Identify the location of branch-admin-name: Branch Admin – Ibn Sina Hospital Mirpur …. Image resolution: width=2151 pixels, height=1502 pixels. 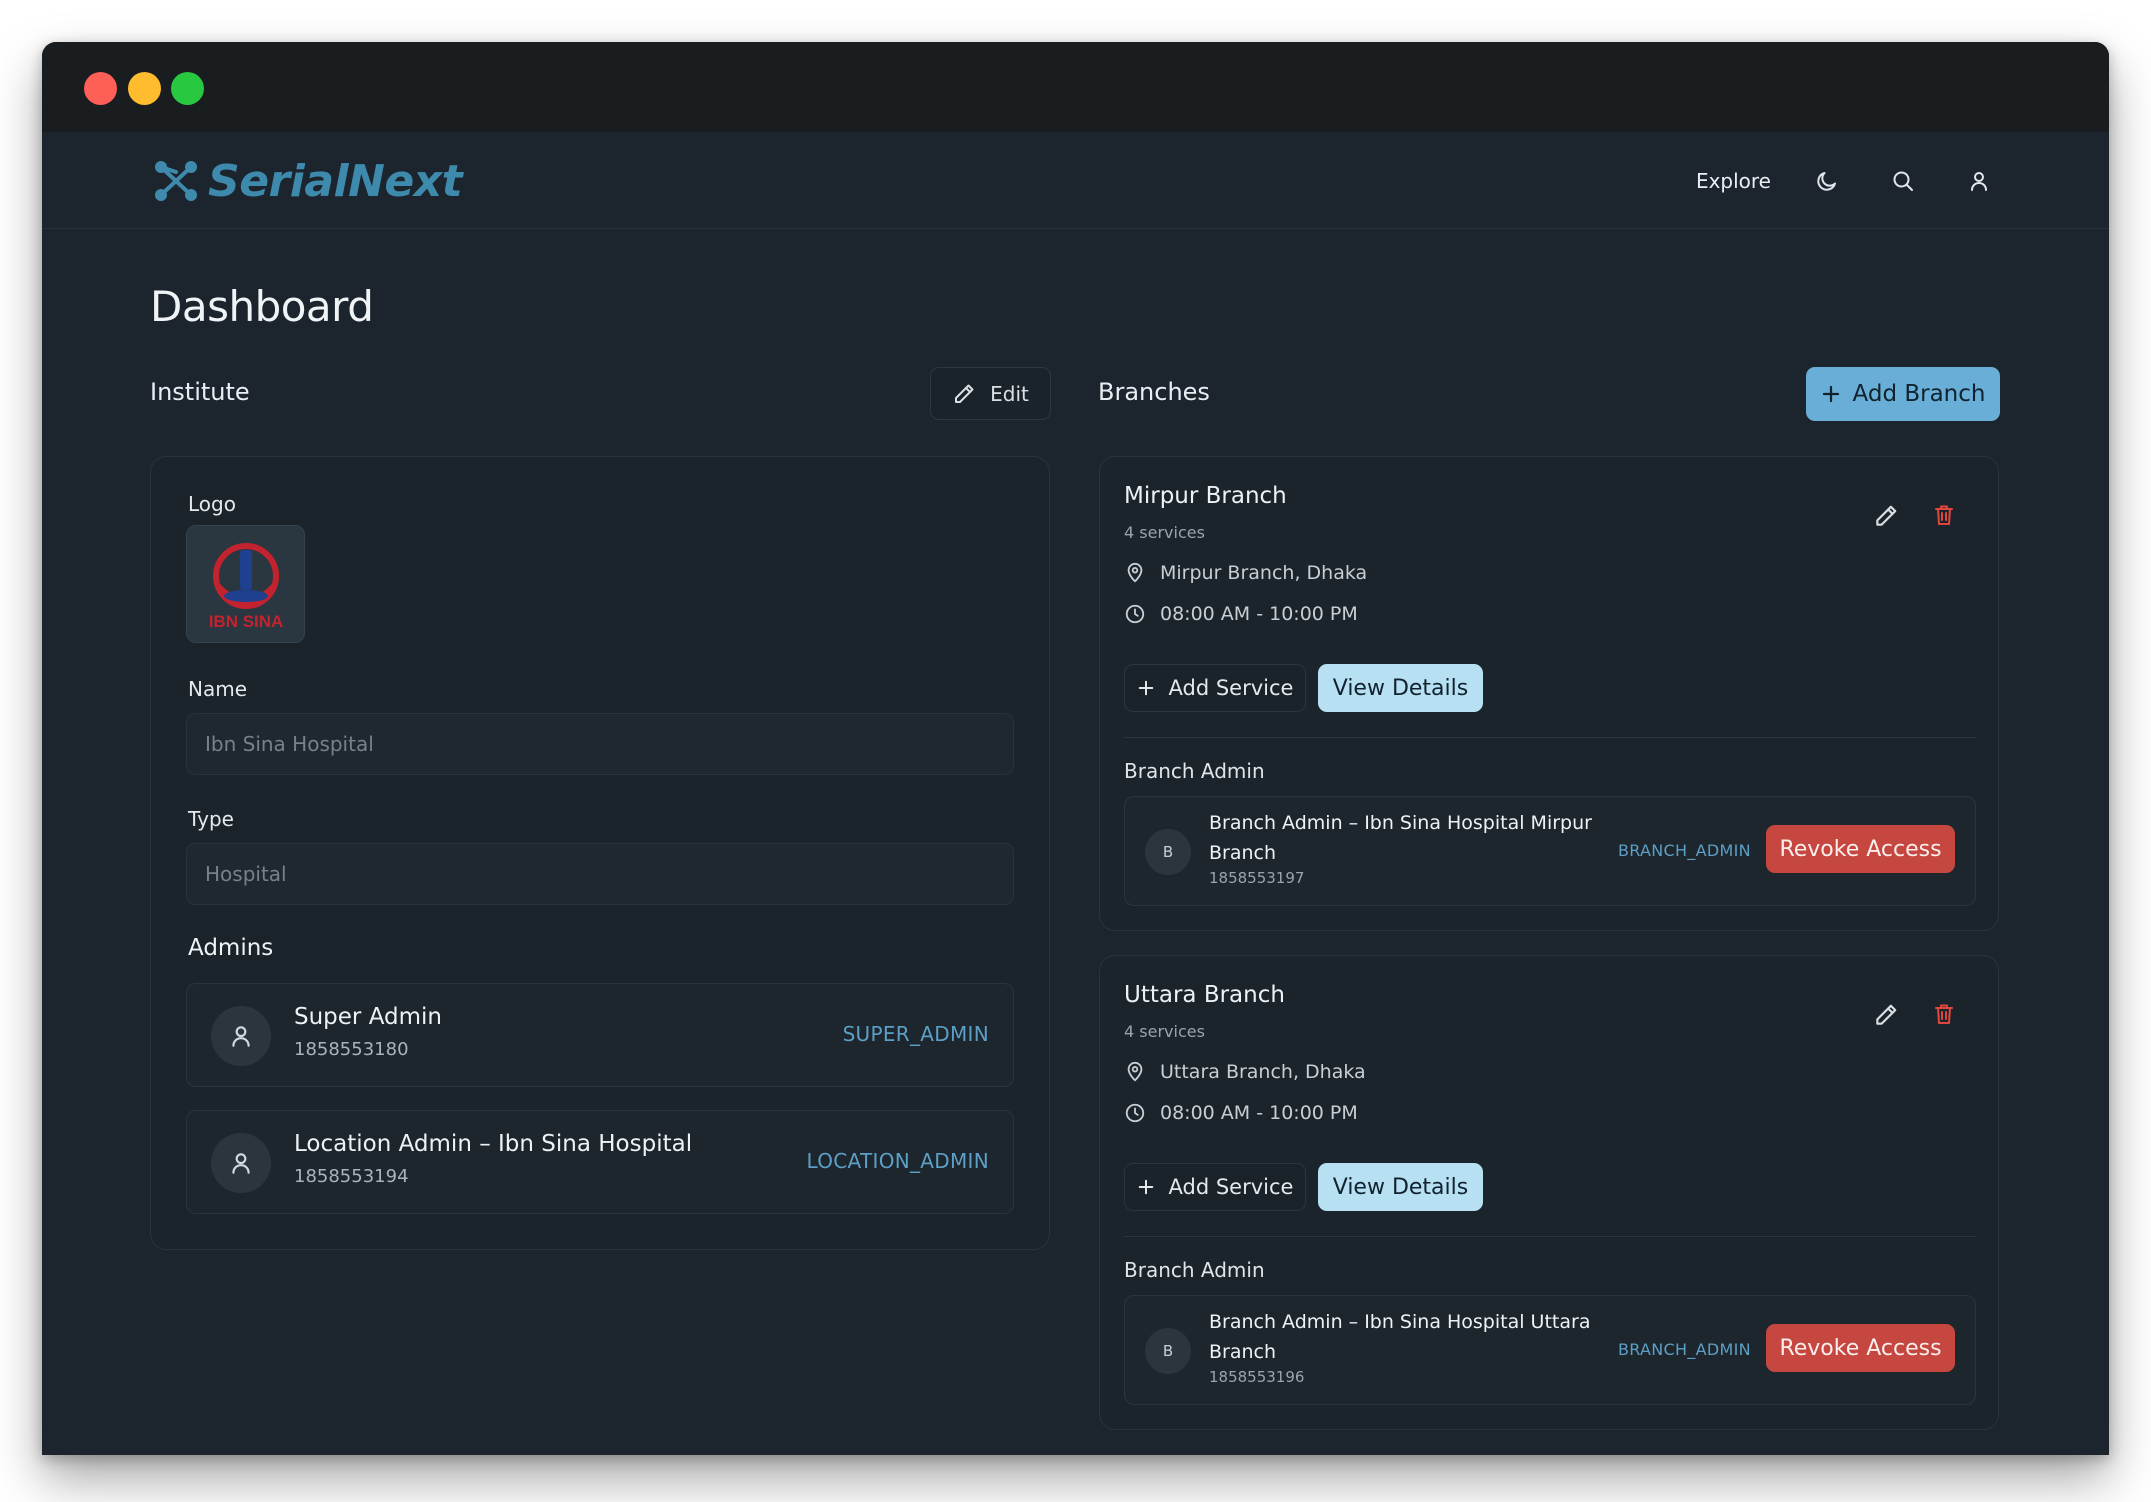
(1400, 838).